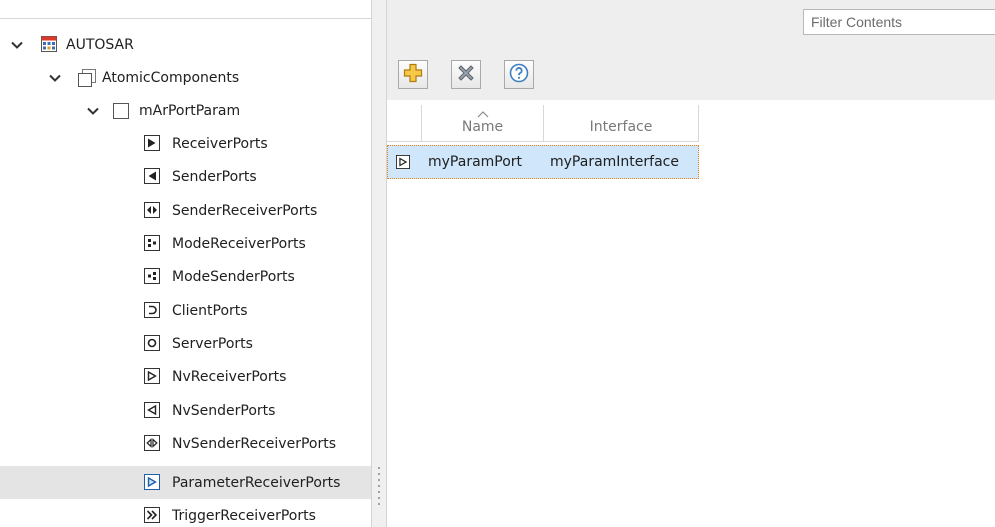 The height and width of the screenshot is (527, 995). What do you see at coordinates (404, 123) in the screenshot?
I see `column-header-icon` at bounding box center [404, 123].